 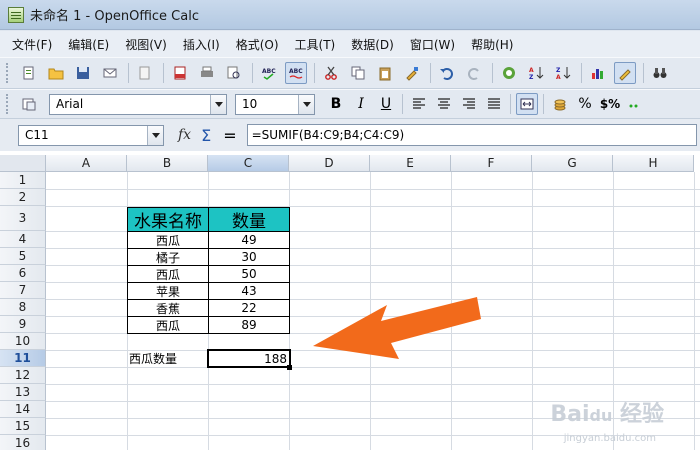 I want to click on table-cell-fruit: 橘子, so click(x=168, y=257).